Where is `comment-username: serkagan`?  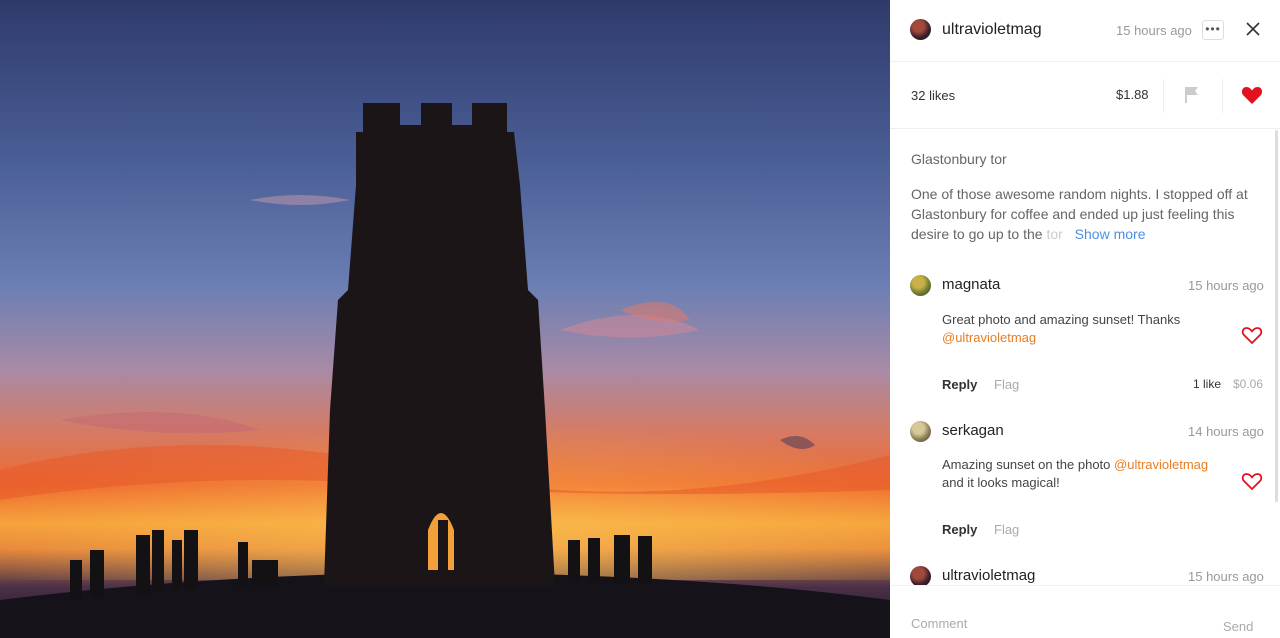
comment-username: serkagan is located at coordinates (973, 430).